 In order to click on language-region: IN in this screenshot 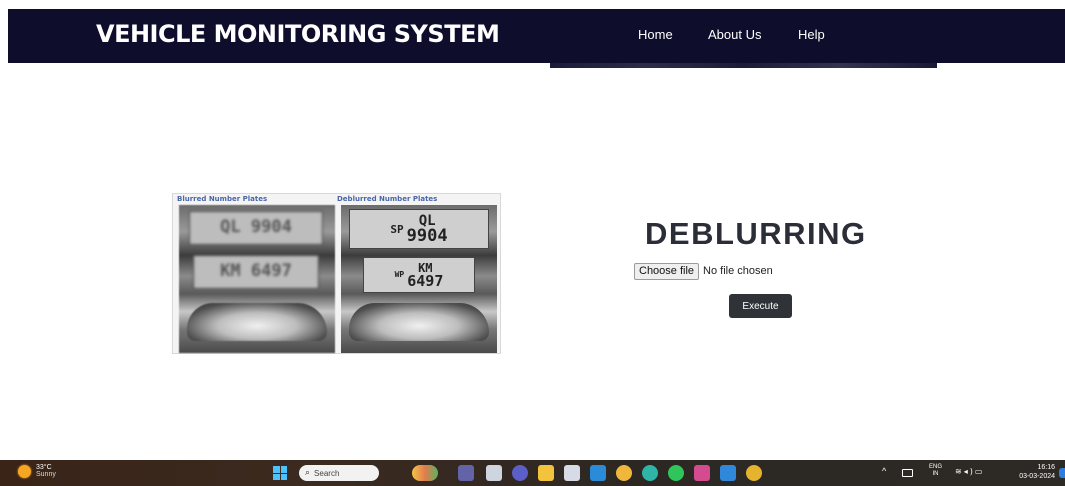, I will do `click(935, 474)`.